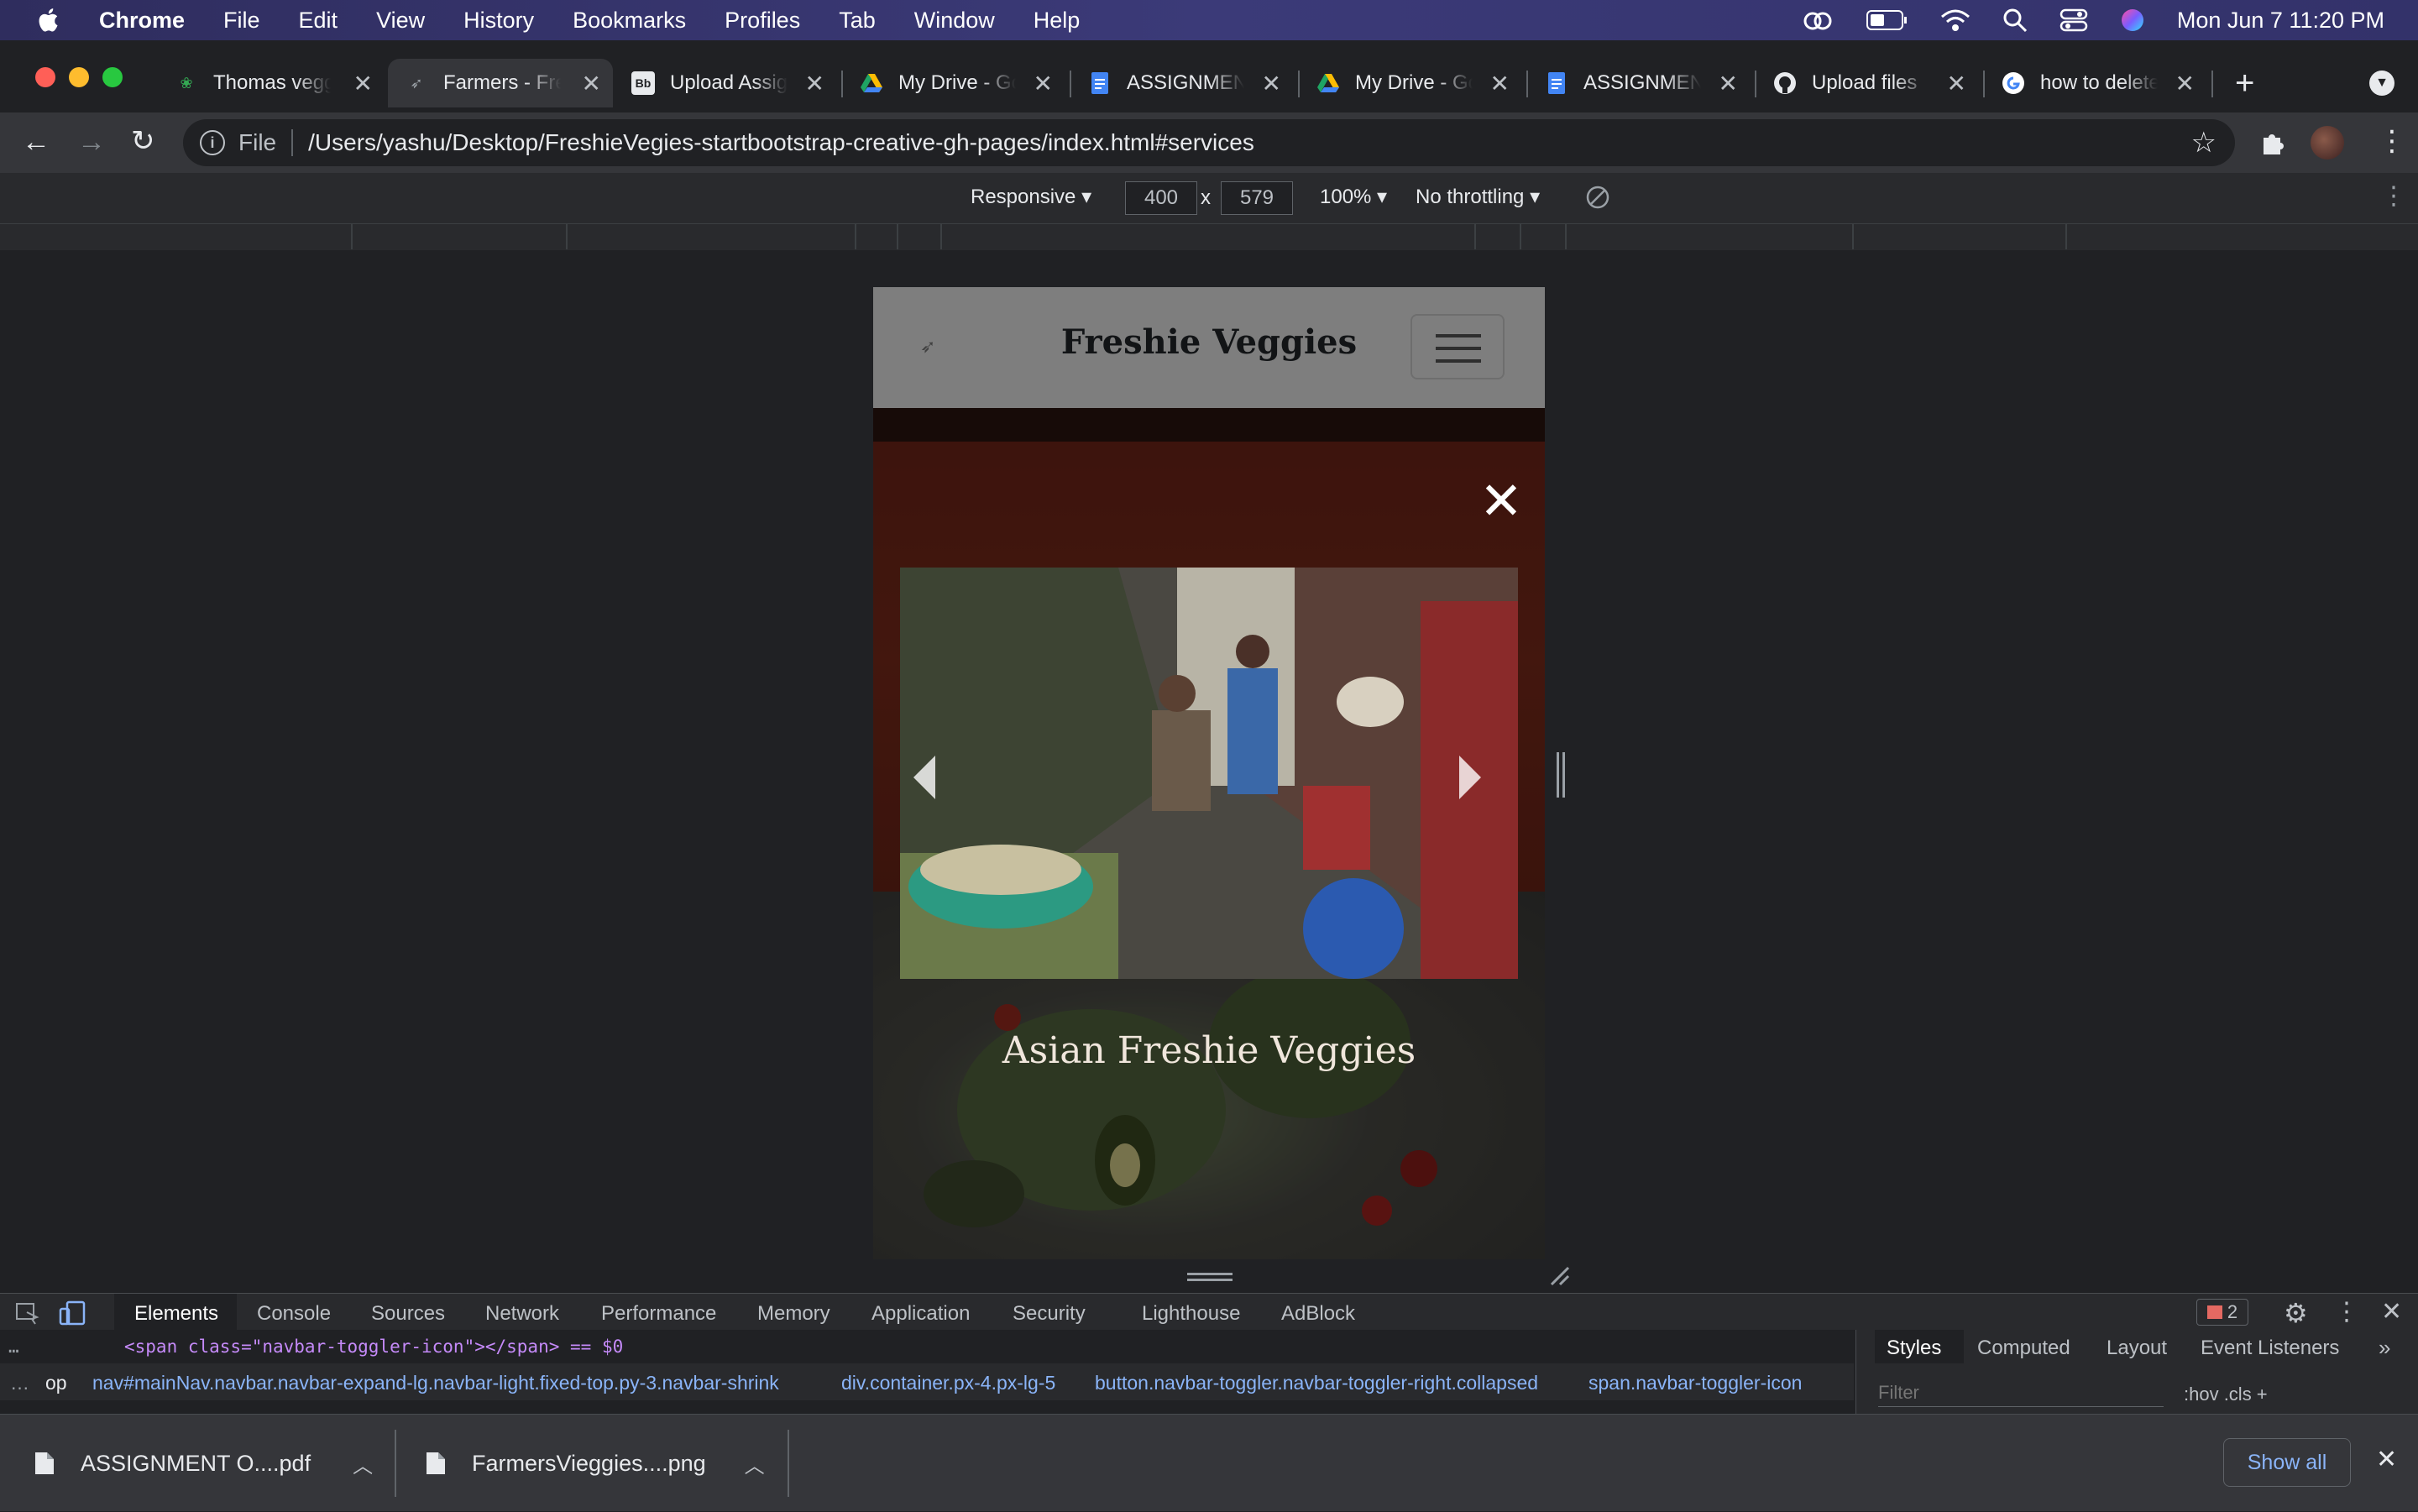 The width and height of the screenshot is (2418, 1512). Describe the element at coordinates (2392, 141) in the screenshot. I see `chrome-menu-icon: ⋮` at that location.